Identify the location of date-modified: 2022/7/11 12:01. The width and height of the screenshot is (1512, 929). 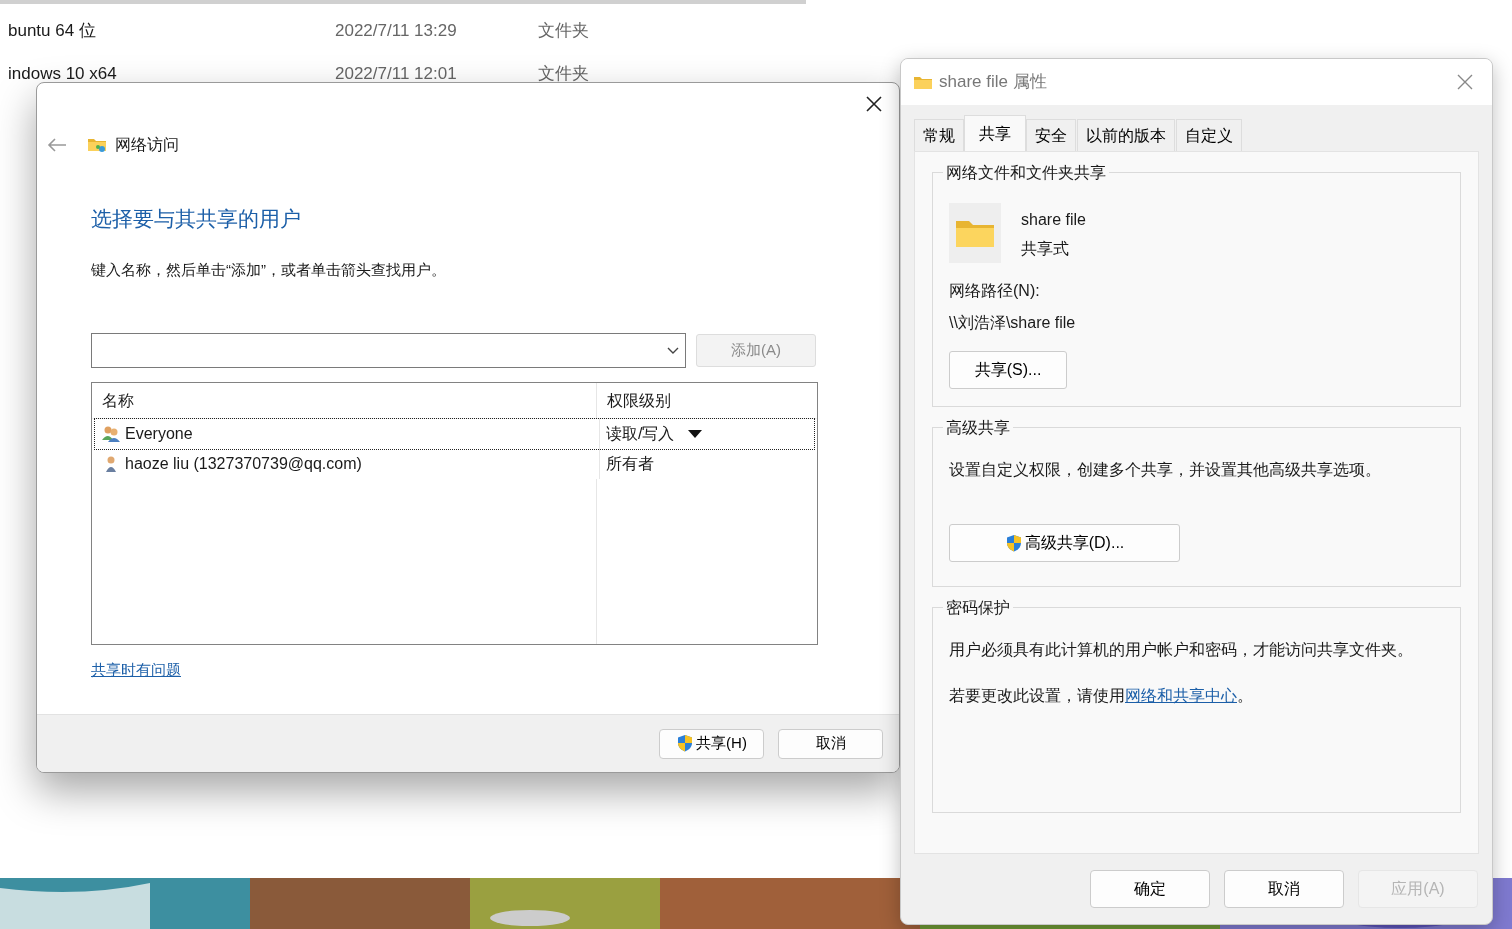
(396, 73).